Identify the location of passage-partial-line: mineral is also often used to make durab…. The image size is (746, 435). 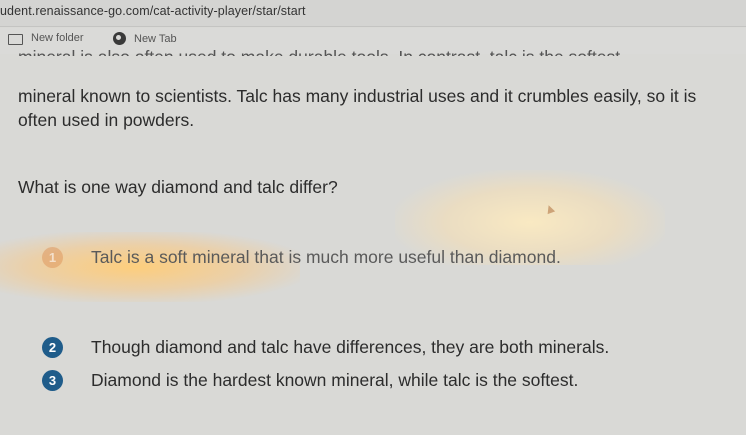
(378, 49).